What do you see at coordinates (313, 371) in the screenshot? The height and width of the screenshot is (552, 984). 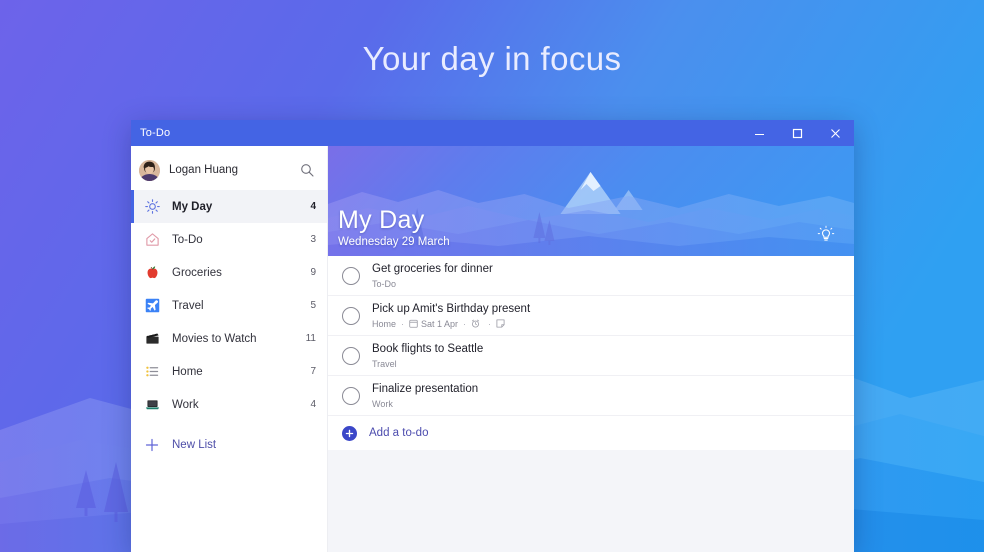 I see `sidebar-item-count: 7` at bounding box center [313, 371].